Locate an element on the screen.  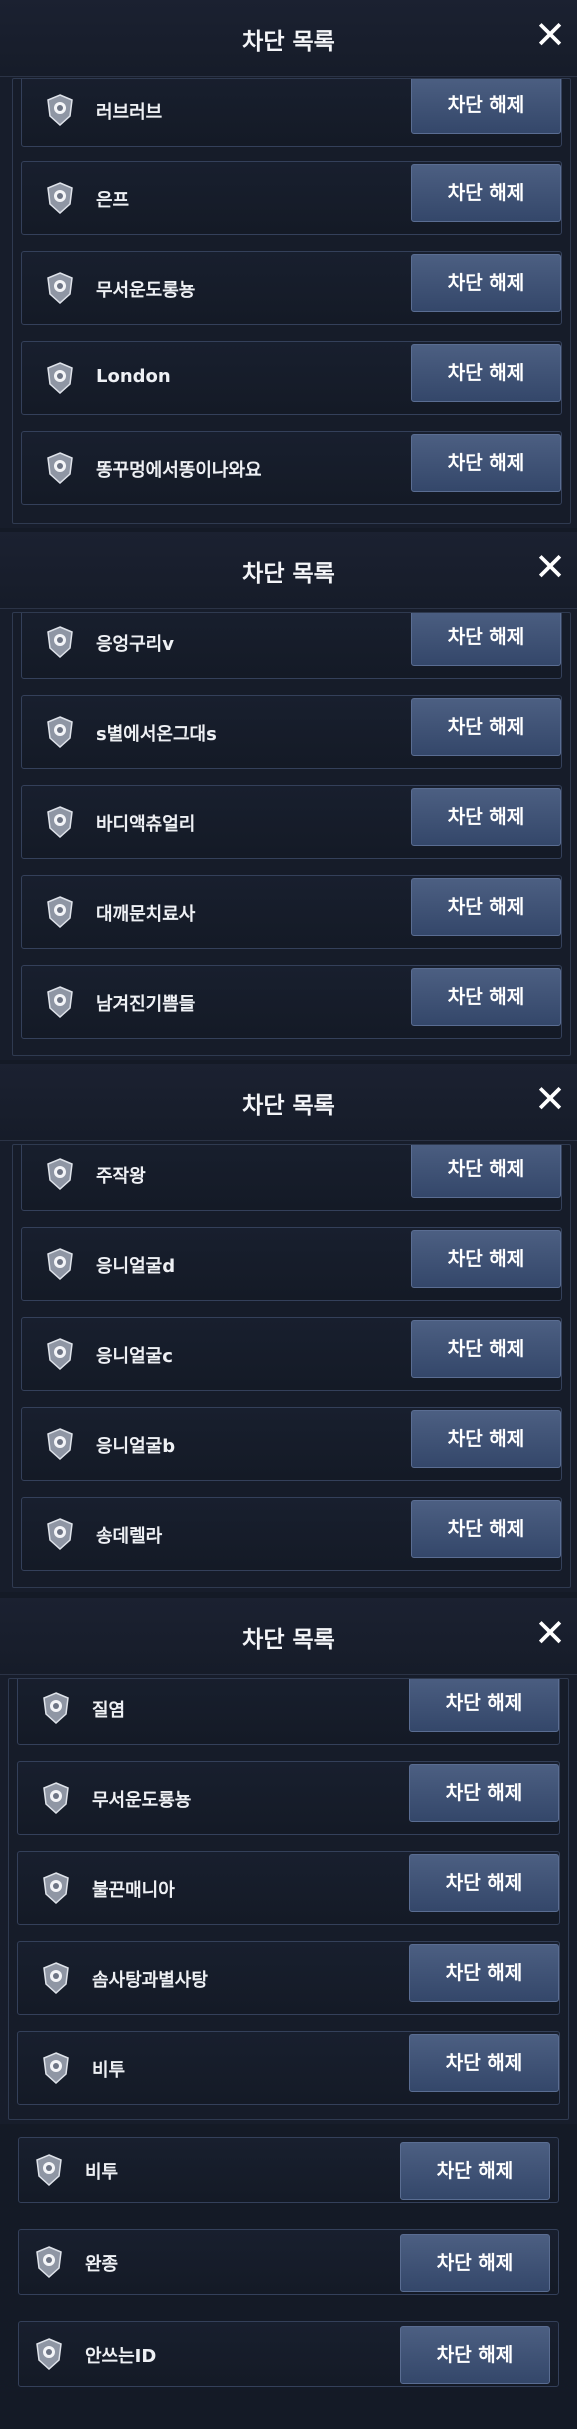
blocked-user-name: 은프 is located at coordinates (113, 200).